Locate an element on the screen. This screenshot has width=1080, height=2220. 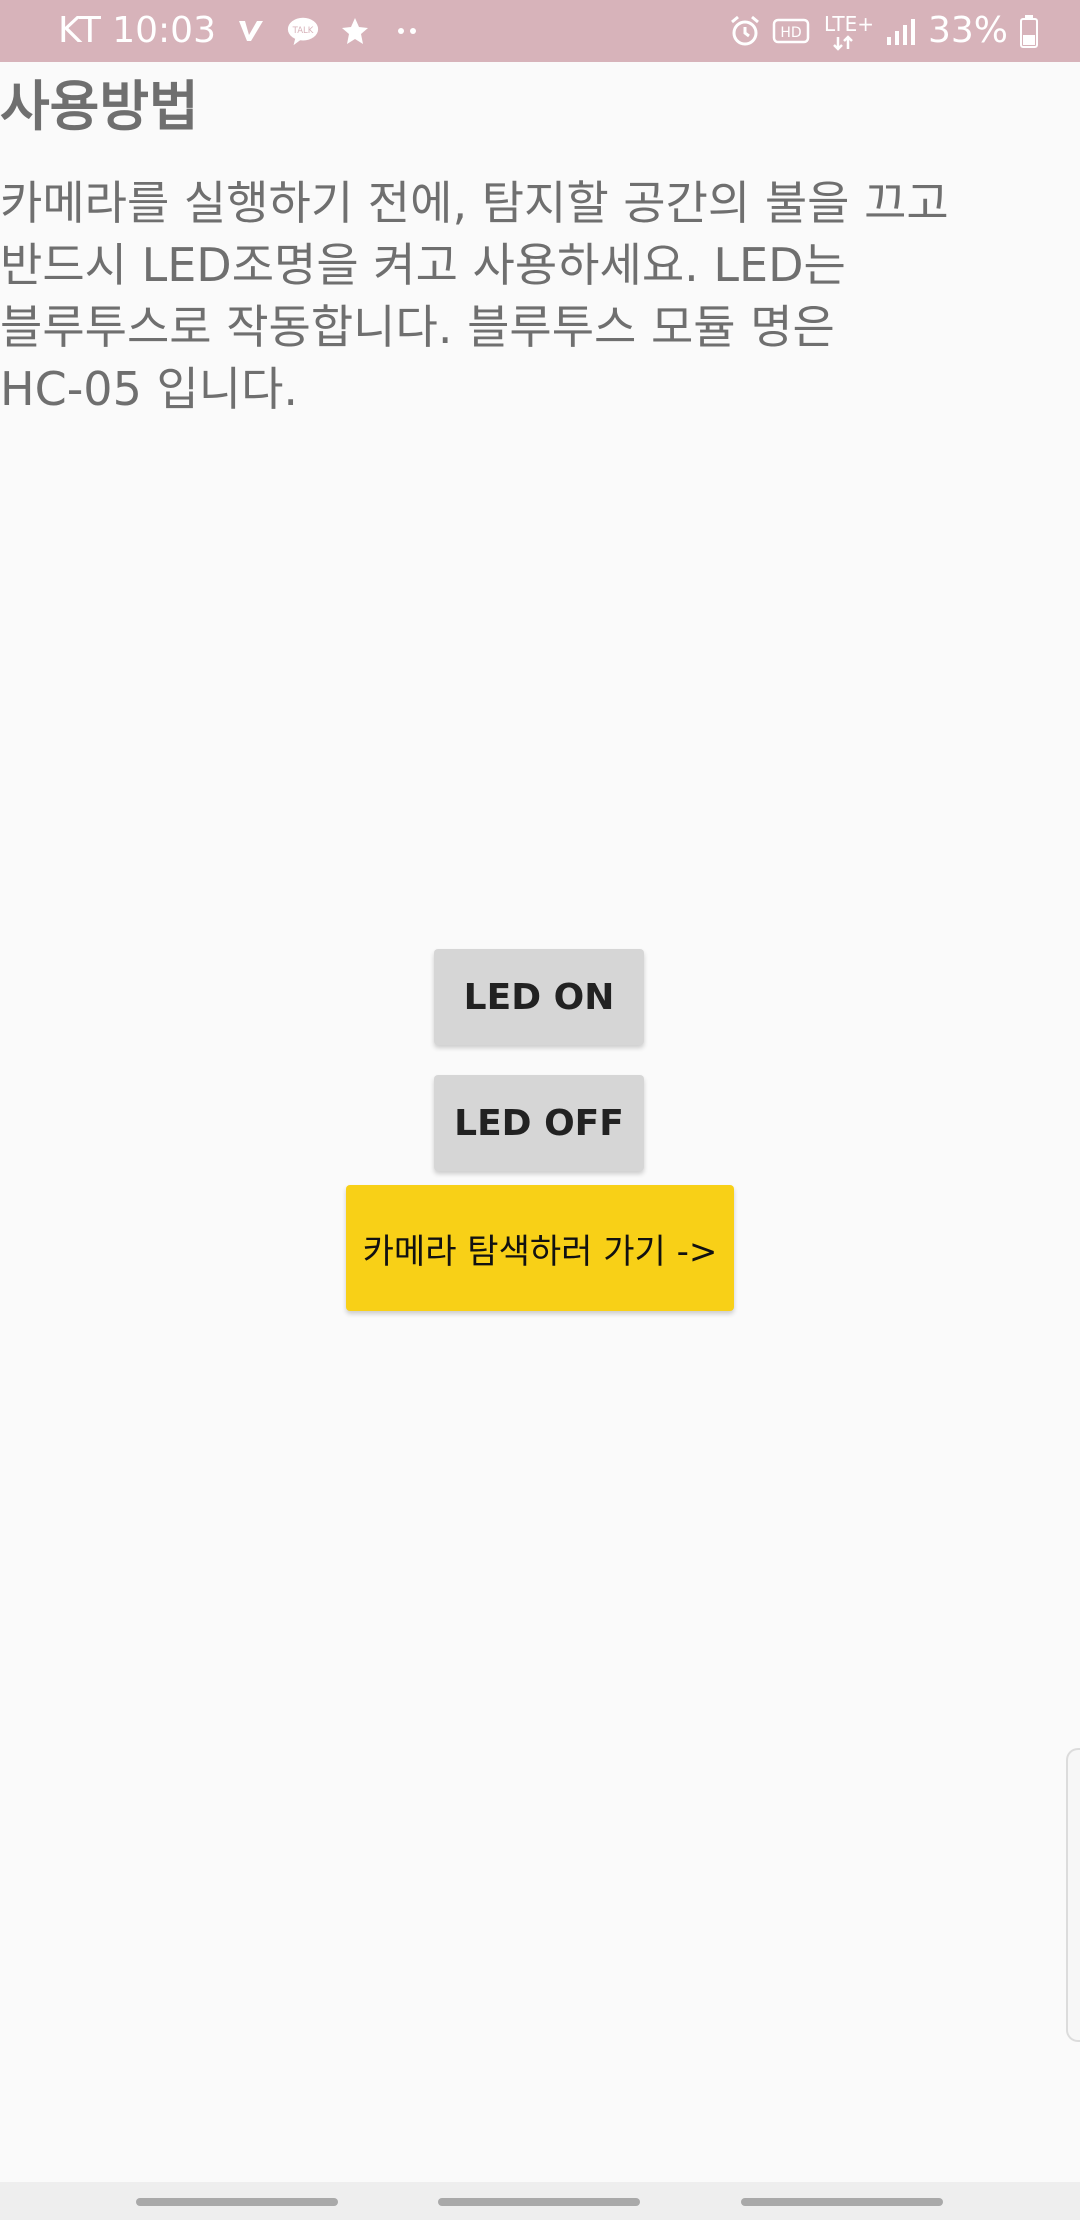
hd-label: HD is located at coordinates (790, 33).